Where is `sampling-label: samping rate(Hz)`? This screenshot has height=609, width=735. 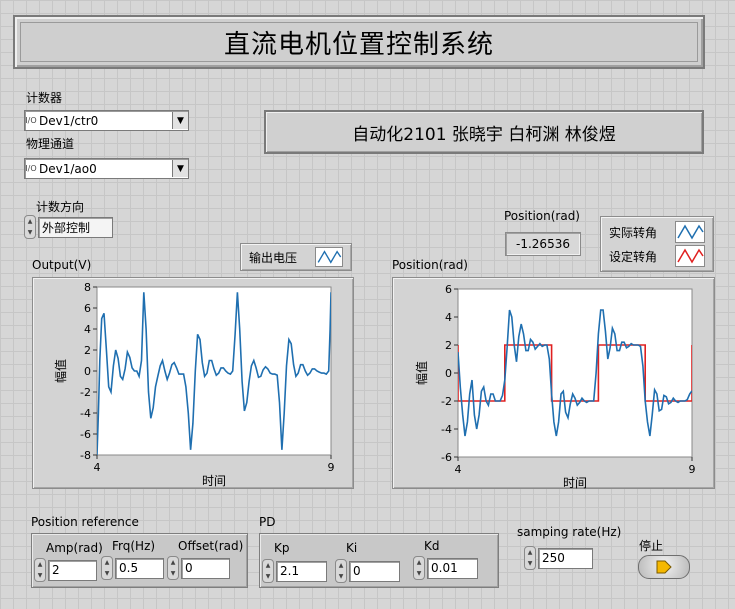 sampling-label: samping rate(Hz) is located at coordinates (569, 532).